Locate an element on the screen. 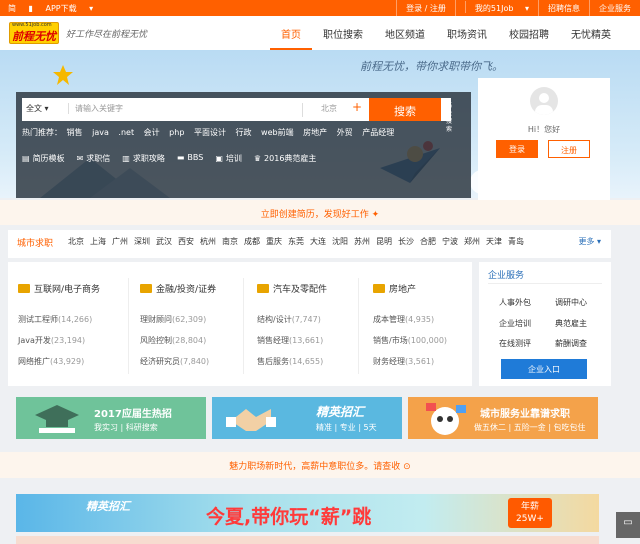  corp-service-link: 企业服务 is located at coordinates (614, 8).